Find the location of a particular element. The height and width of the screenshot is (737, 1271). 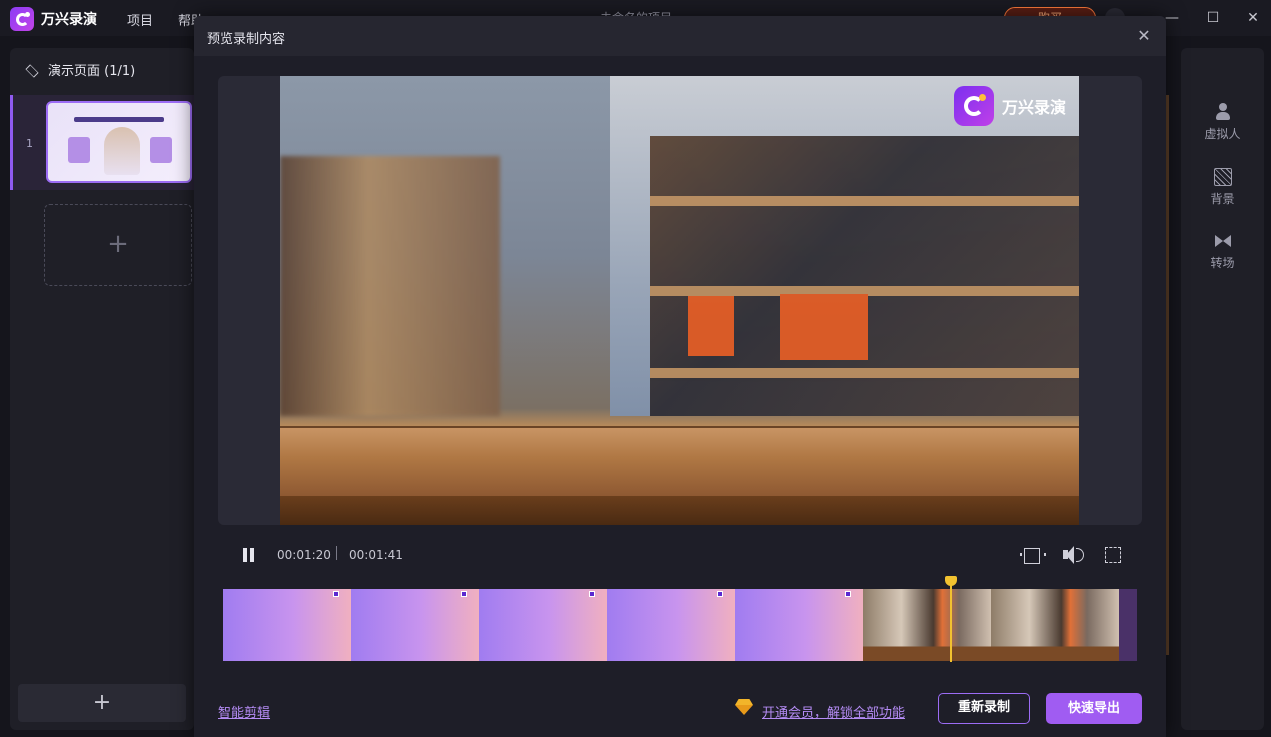

add-slide-placeholder: + is located at coordinates (118, 245).